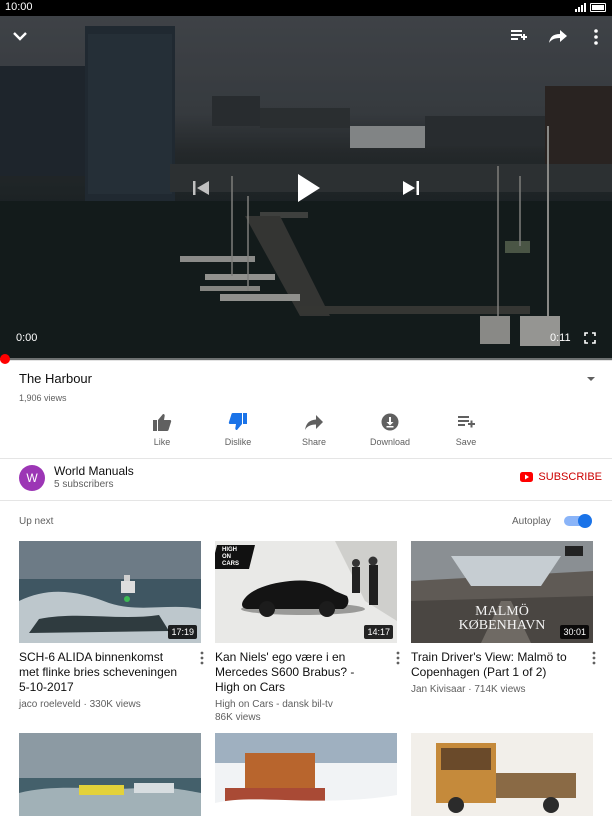 This screenshot has width=612, height=816. Describe the element at coordinates (306, 592) in the screenshot. I see `video-thumbnail: HIGH ON CARS 14:17` at that location.